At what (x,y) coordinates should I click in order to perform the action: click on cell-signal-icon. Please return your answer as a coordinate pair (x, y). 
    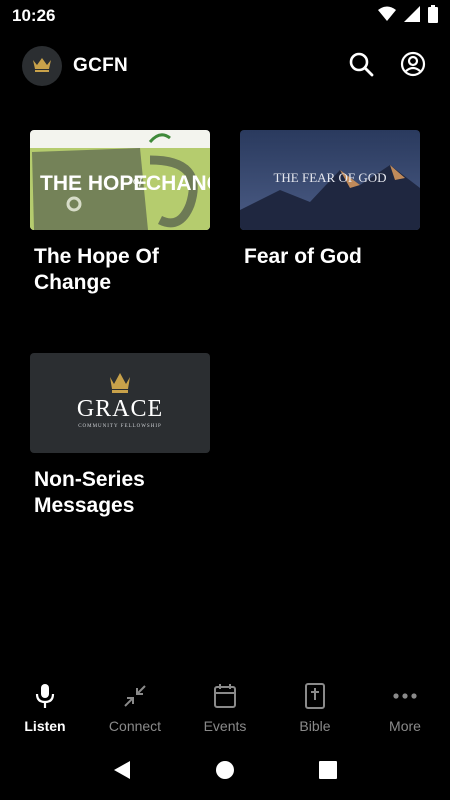
    Looking at the image, I should click on (412, 16).